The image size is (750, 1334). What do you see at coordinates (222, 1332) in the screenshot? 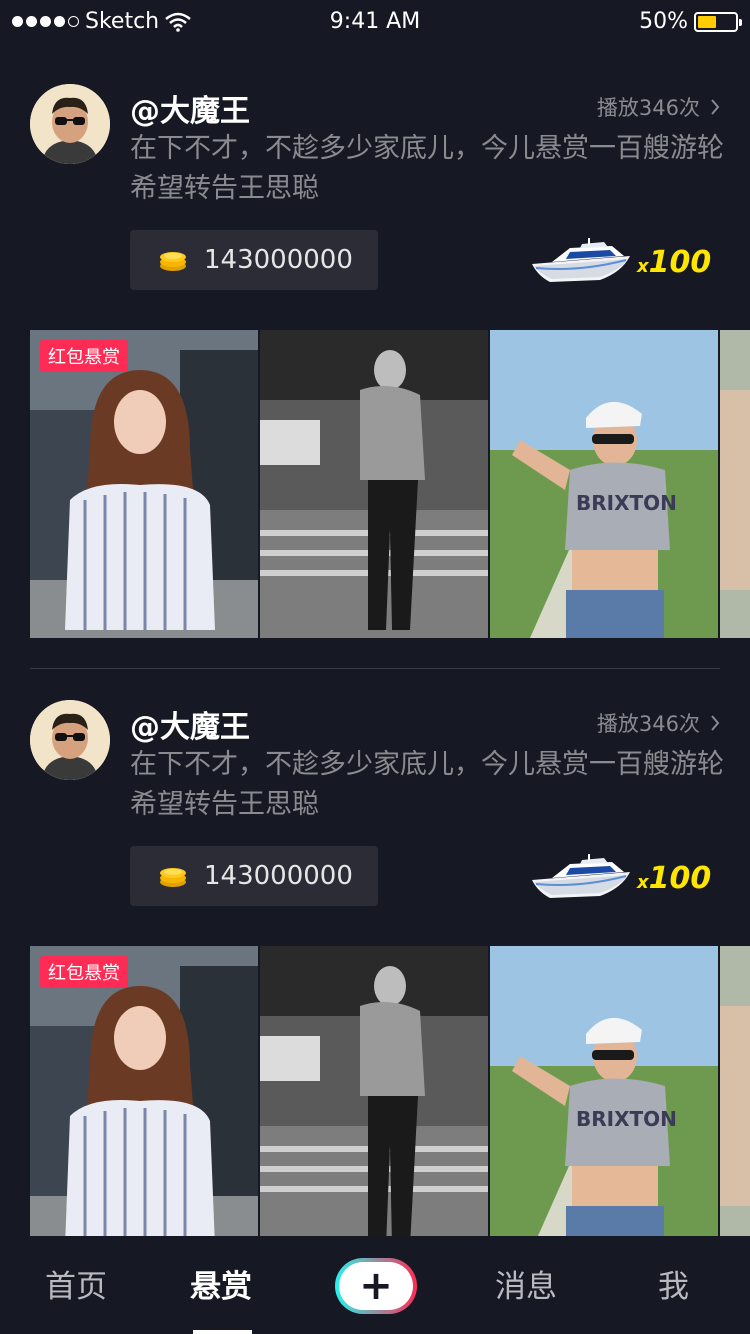
I see `active-tab-indicator` at bounding box center [222, 1332].